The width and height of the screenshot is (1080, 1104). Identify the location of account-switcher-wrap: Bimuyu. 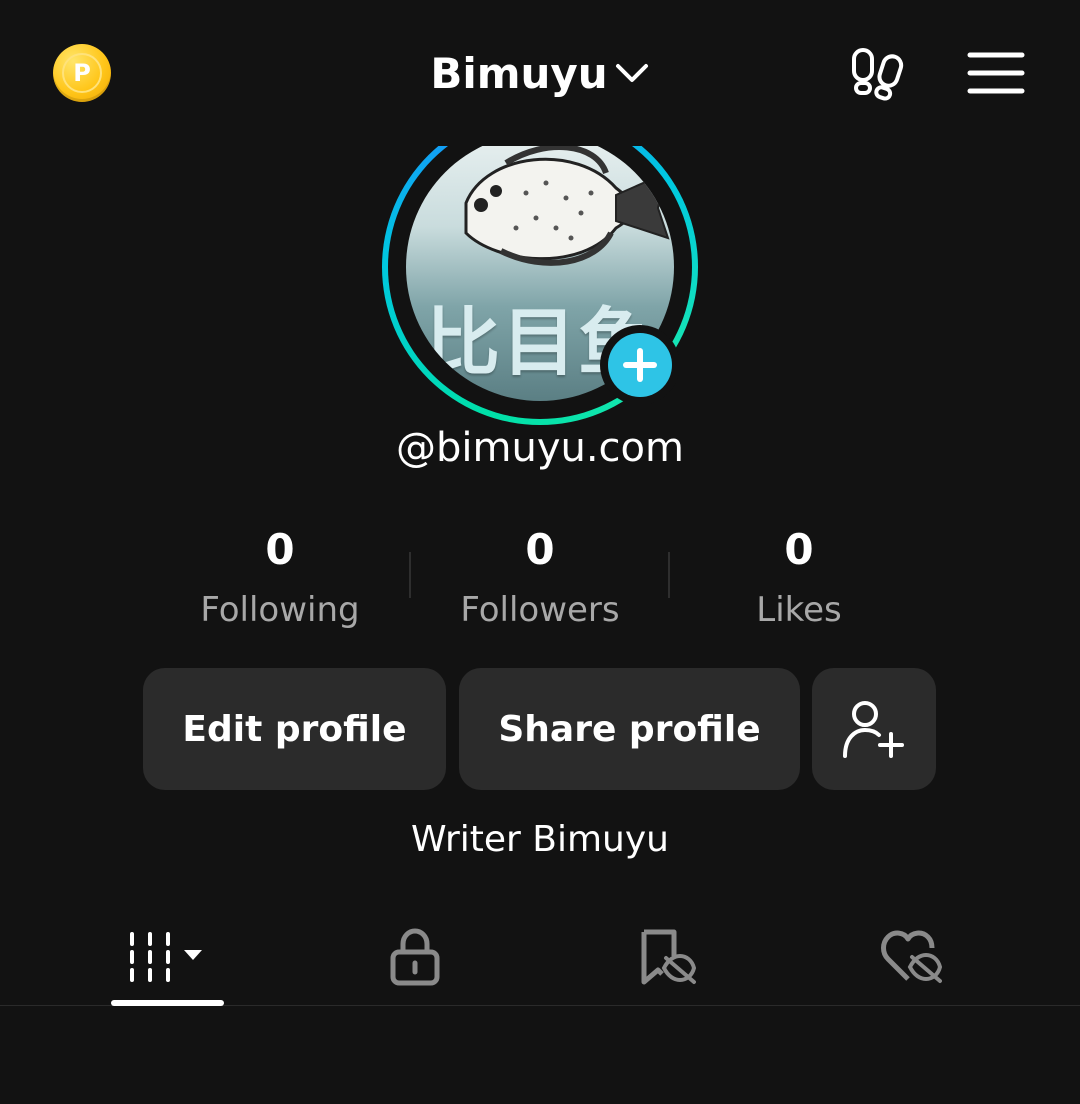
(540, 74).